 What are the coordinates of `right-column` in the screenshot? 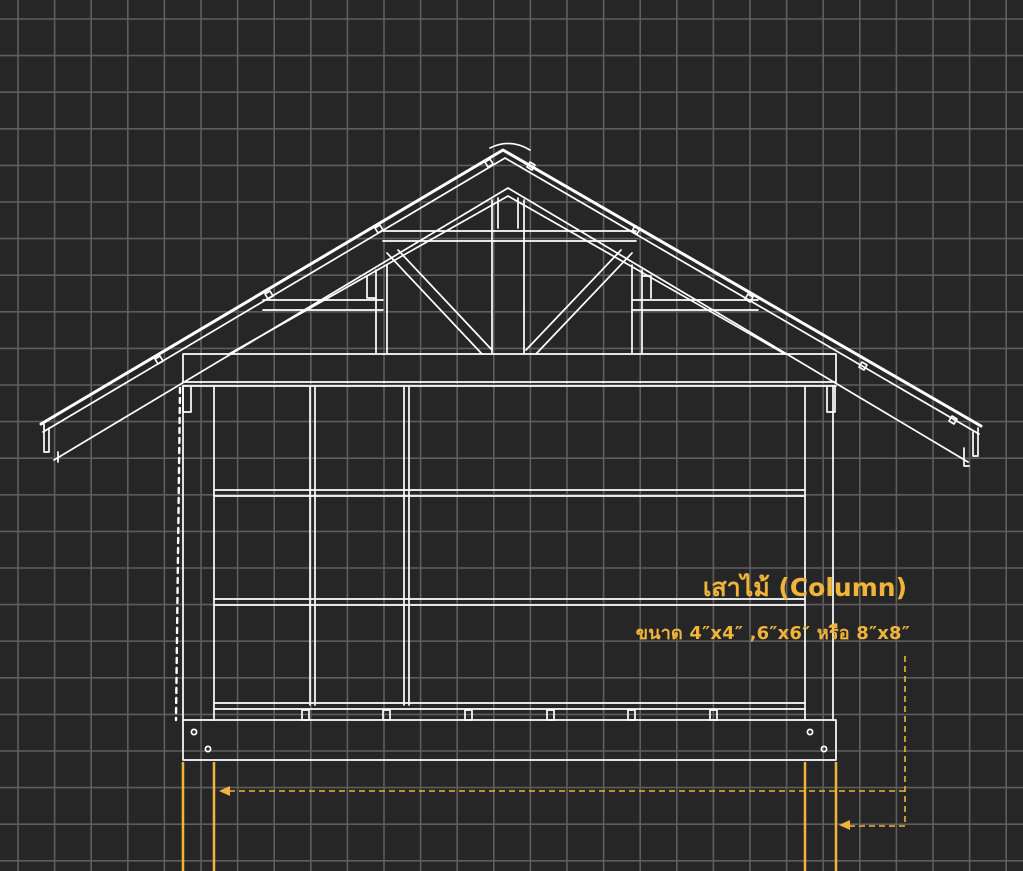 It's located at (820, 816).